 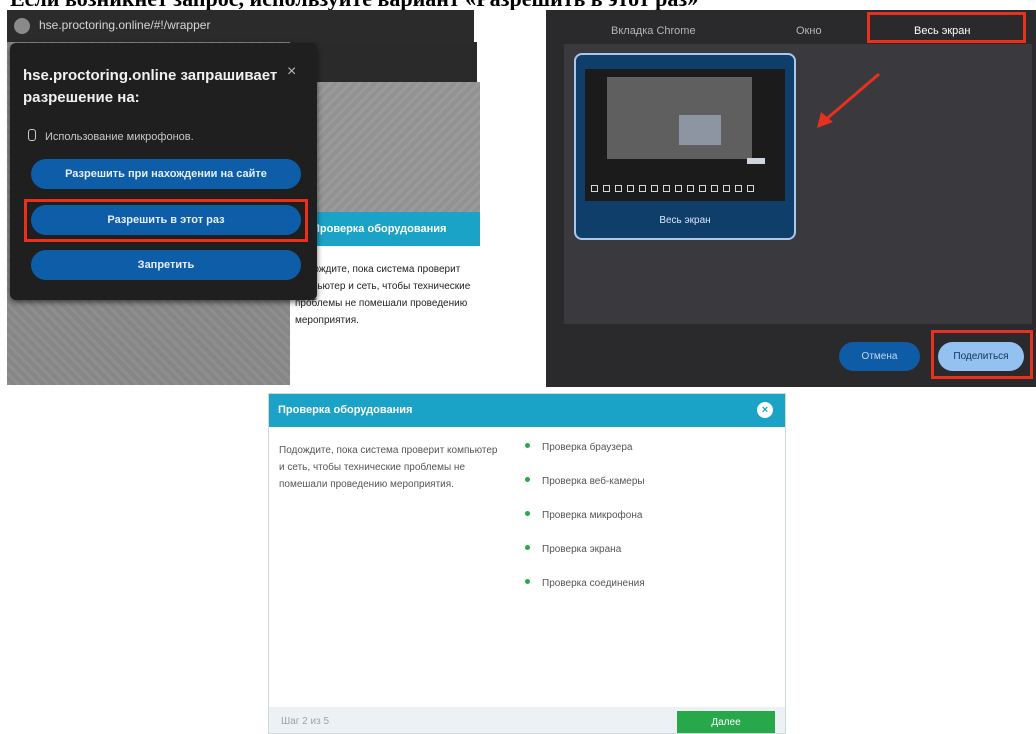 I want to click on dark-strip, so click(x=383, y=62).